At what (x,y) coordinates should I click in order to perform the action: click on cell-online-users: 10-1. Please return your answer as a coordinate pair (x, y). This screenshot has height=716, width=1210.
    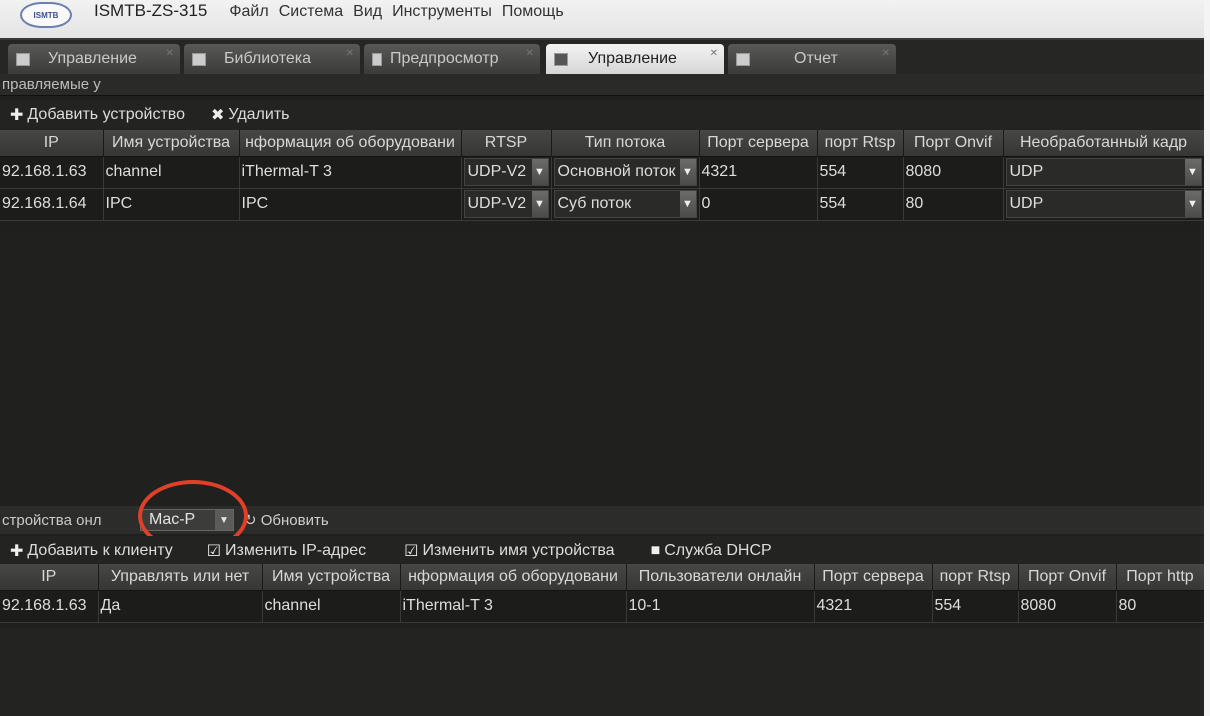
    Looking at the image, I should click on (720, 606).